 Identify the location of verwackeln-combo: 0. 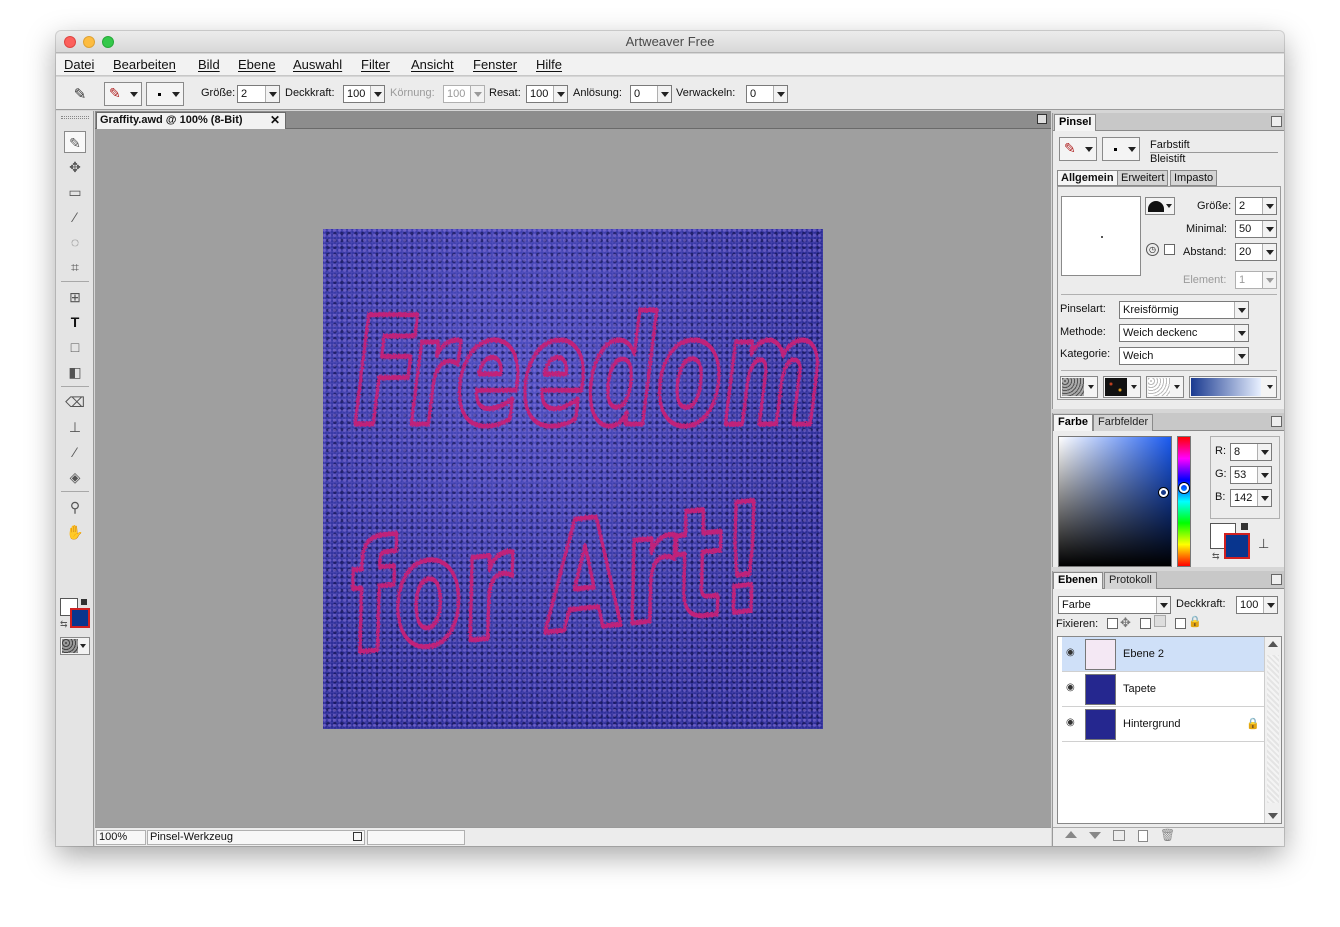
(767, 94).